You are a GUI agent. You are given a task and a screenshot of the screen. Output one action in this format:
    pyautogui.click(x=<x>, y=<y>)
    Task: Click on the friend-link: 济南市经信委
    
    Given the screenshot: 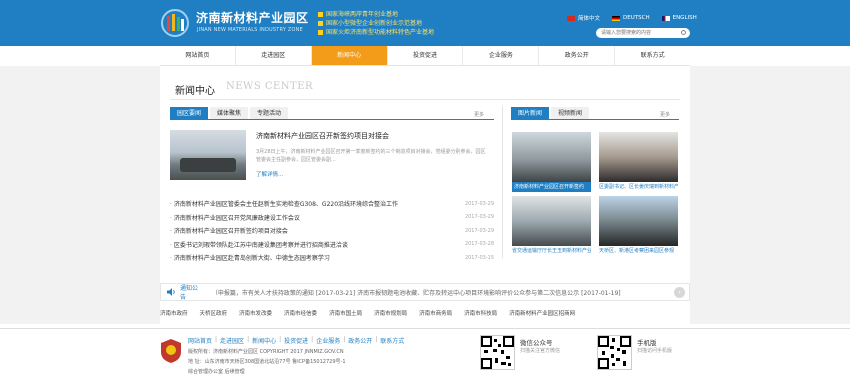 What is the action you would take?
    pyautogui.click(x=300, y=313)
    